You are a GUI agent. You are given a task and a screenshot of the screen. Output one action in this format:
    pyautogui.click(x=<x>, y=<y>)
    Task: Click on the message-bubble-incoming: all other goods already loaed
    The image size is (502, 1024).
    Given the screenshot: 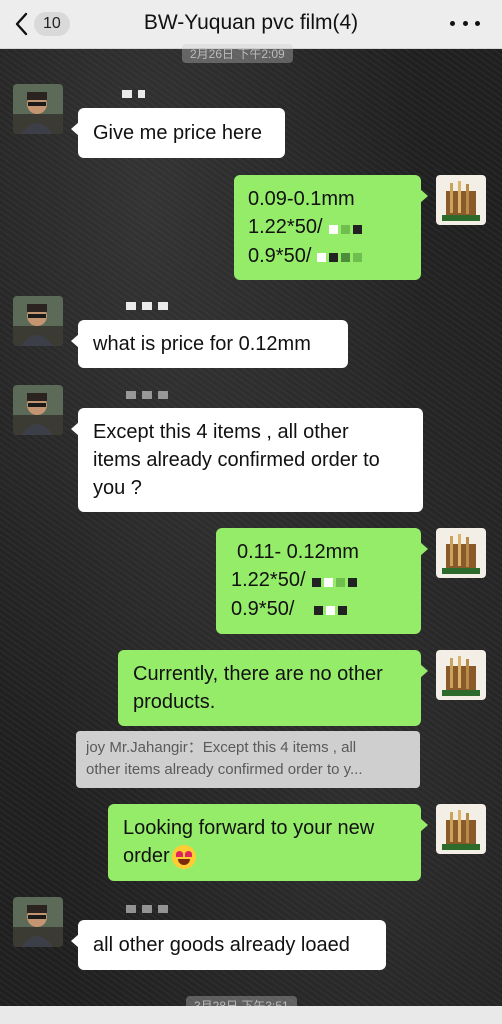 What is the action you would take?
    pyautogui.click(x=228, y=945)
    